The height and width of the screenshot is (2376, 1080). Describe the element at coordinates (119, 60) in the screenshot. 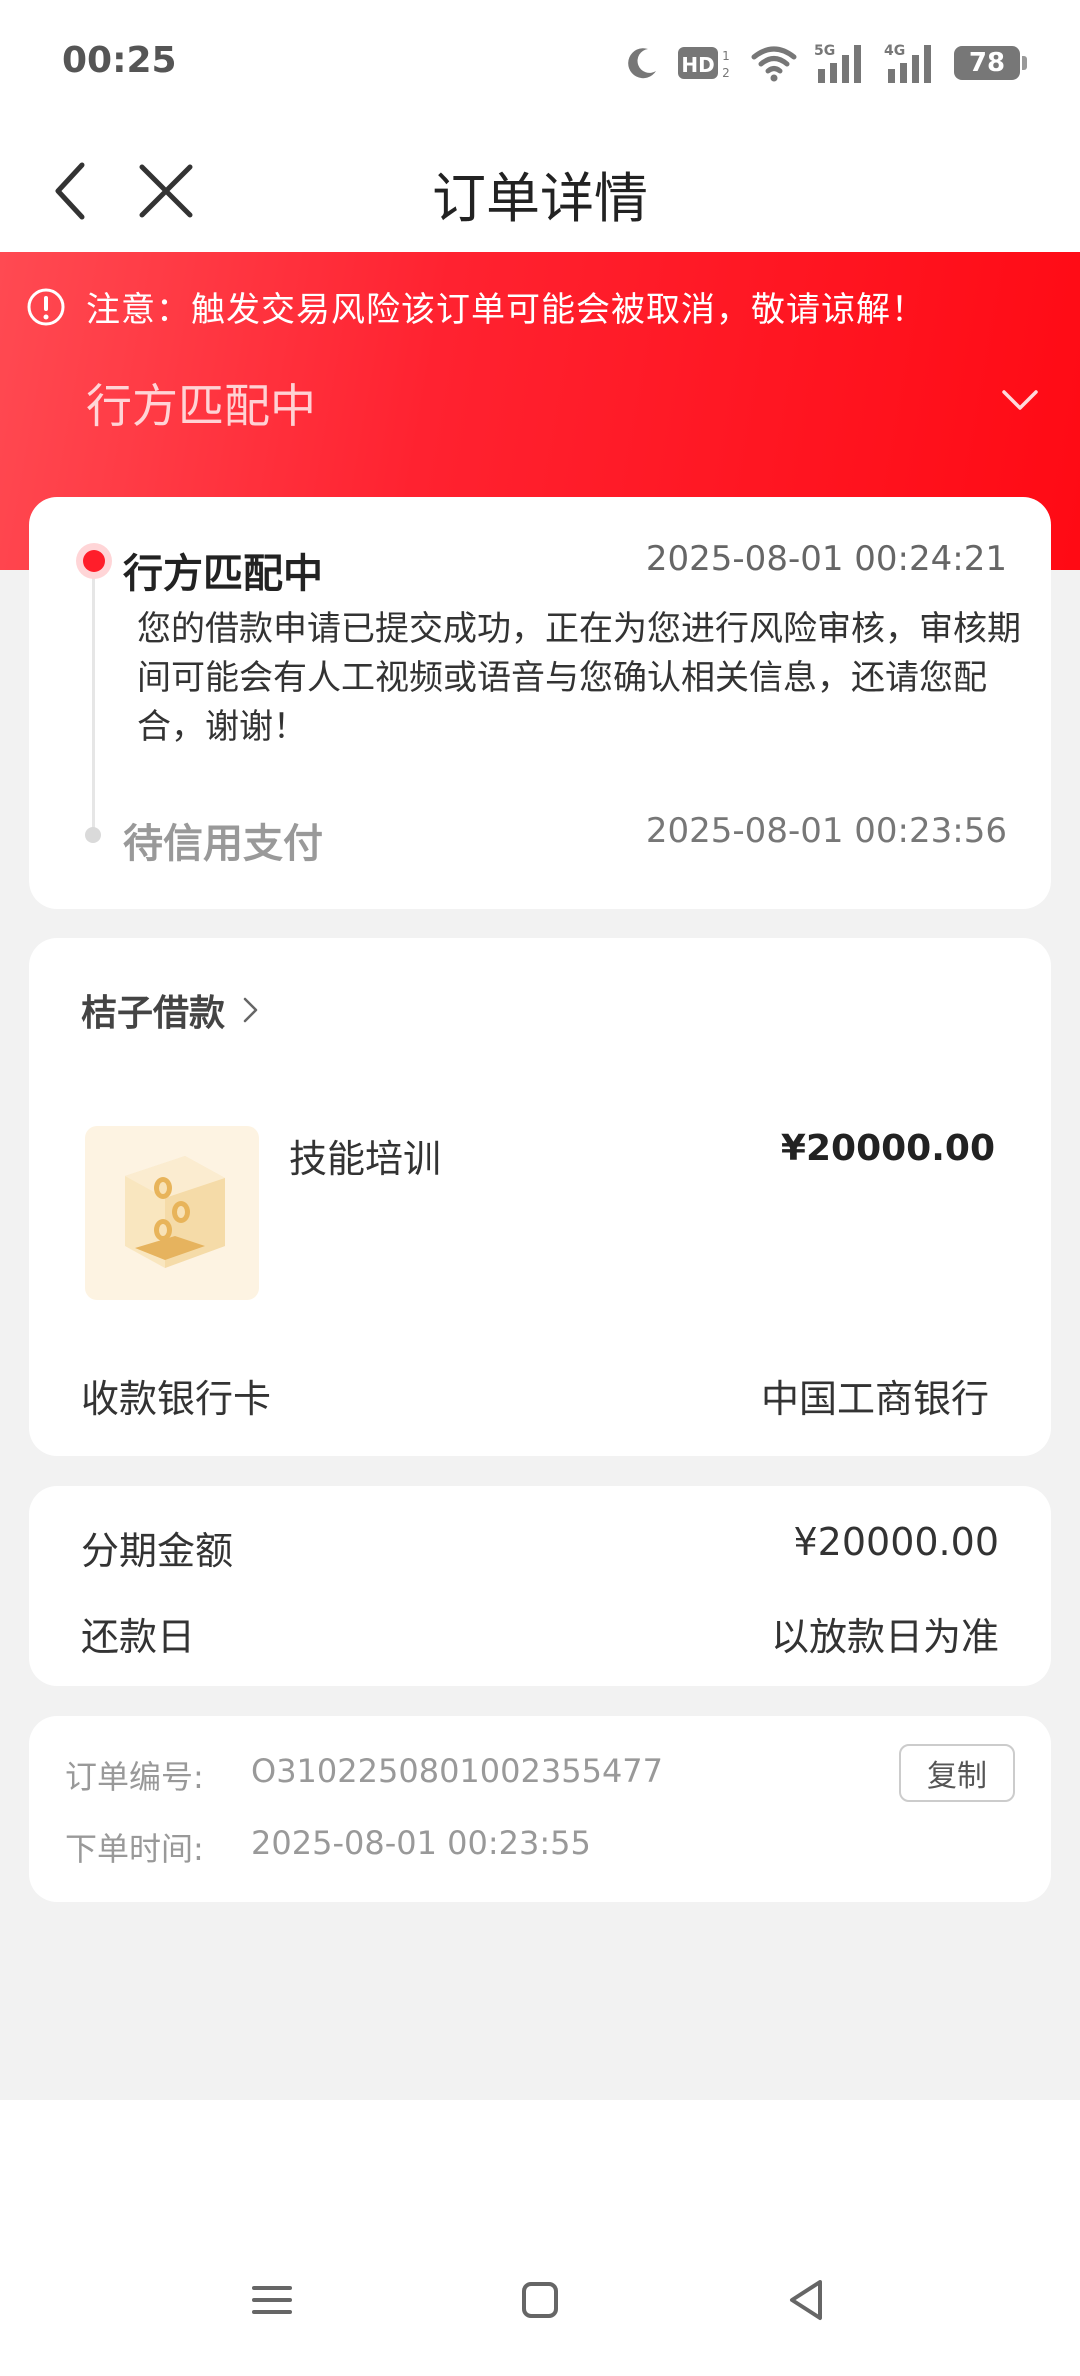

I see `status-time: 00:25` at that location.